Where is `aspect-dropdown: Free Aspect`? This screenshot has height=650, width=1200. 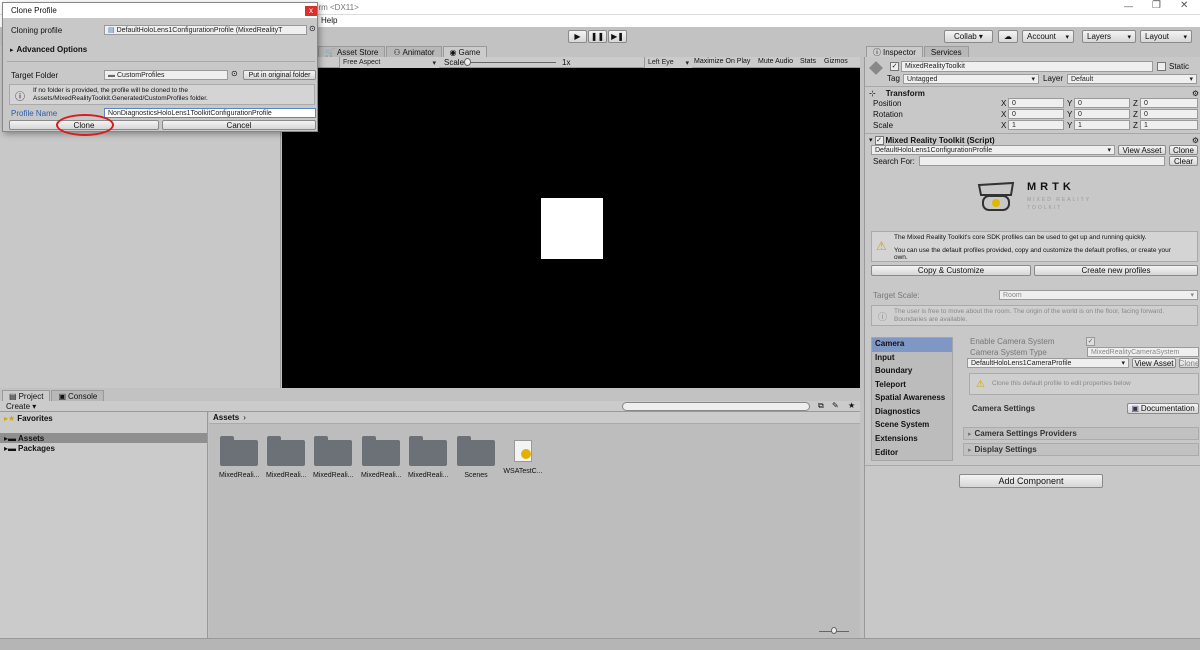
aspect-dropdown: Free Aspect is located at coordinates (389, 62).